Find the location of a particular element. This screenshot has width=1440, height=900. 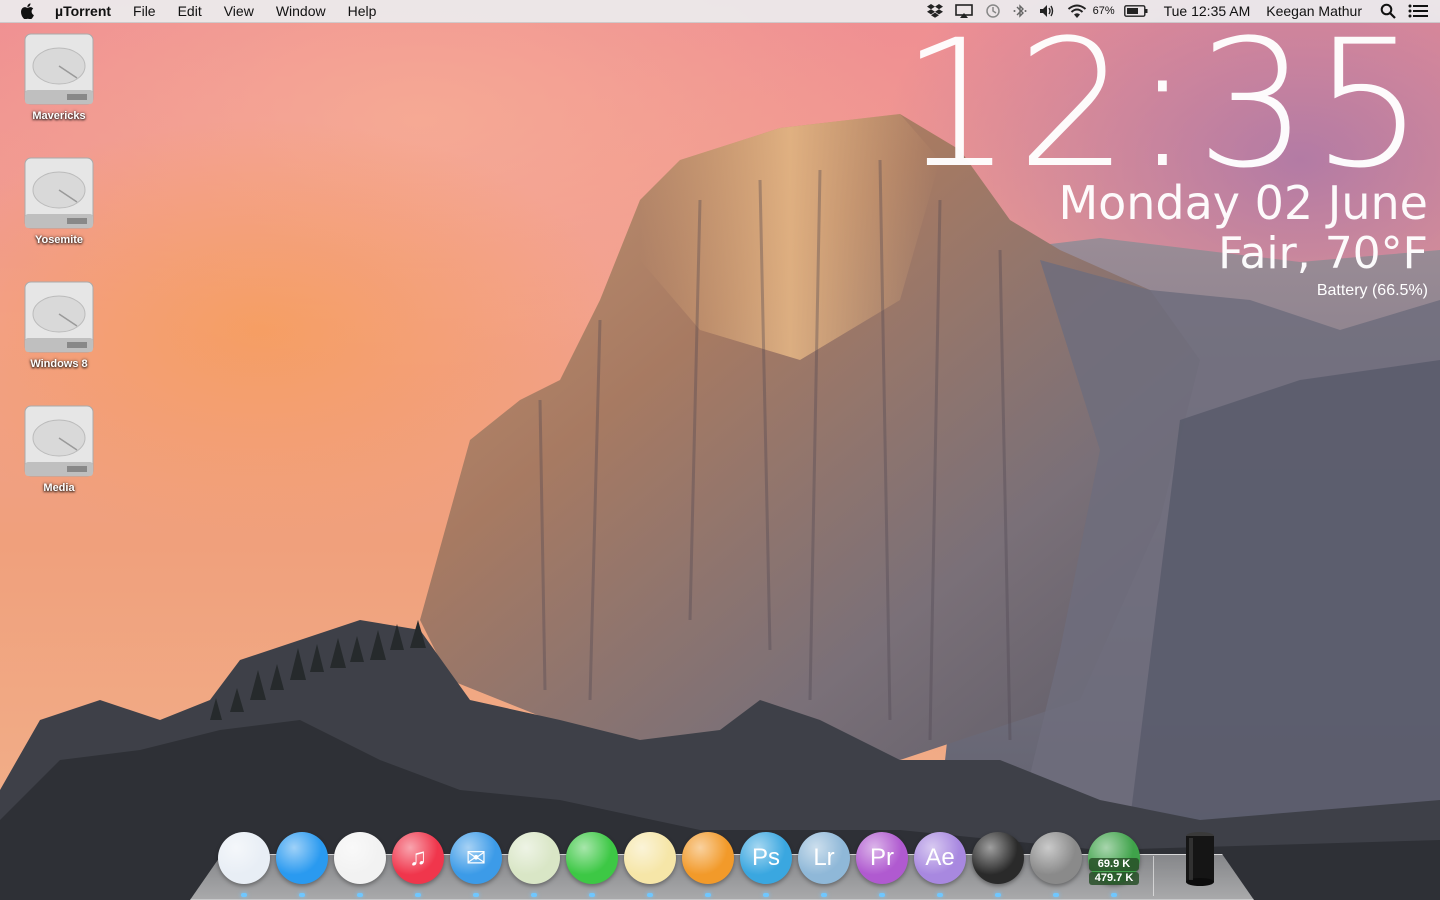

mac-pro-icon is located at coordinates (1200, 859).